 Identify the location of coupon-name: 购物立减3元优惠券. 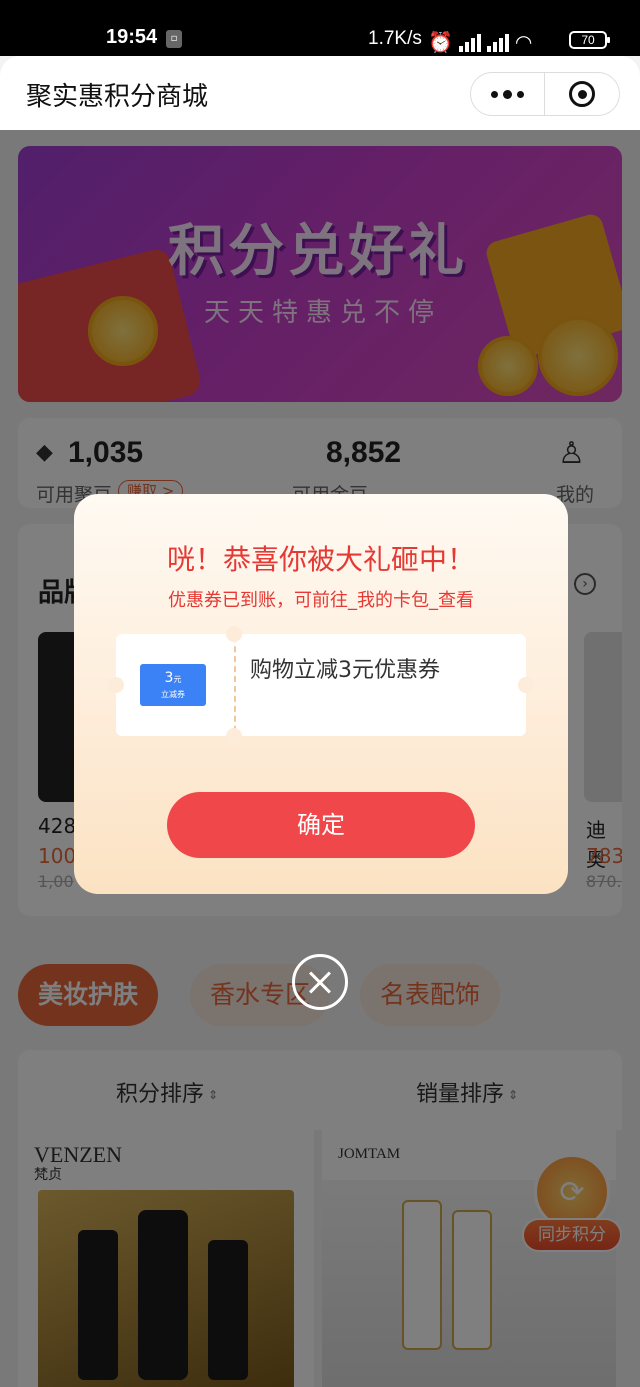
(345, 670).